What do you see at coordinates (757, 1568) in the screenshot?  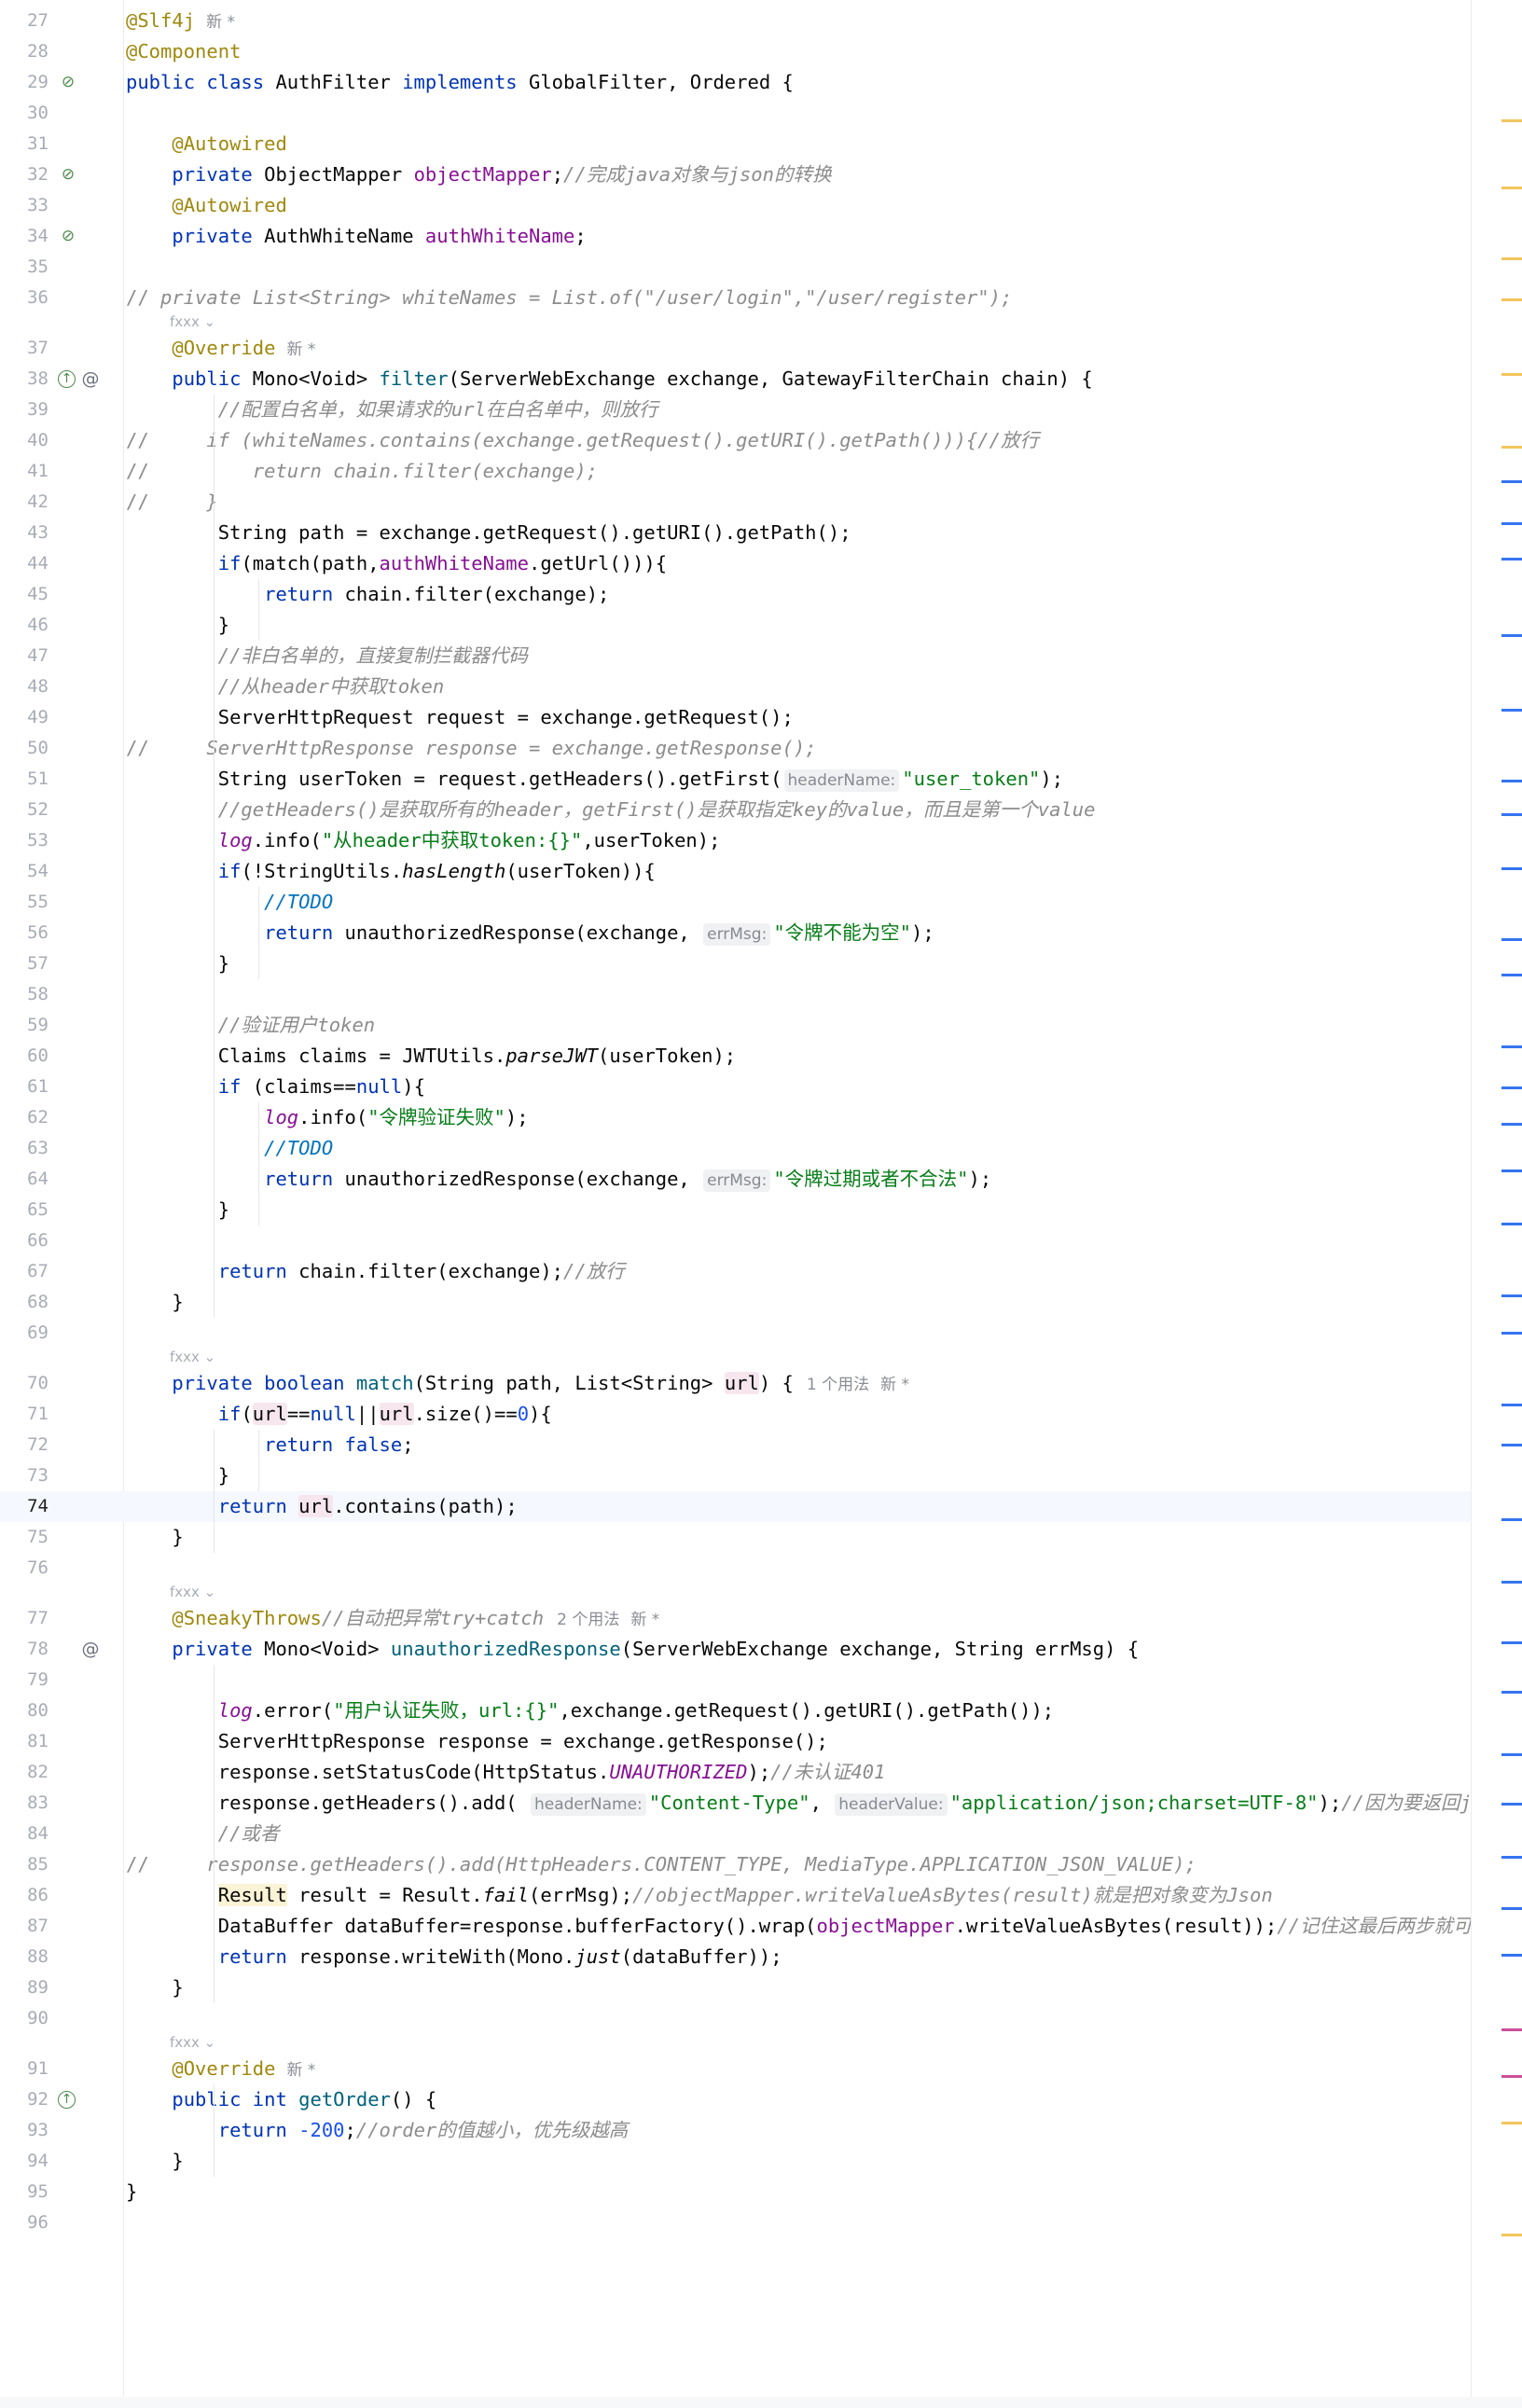 I see `code-line: 76` at bounding box center [757, 1568].